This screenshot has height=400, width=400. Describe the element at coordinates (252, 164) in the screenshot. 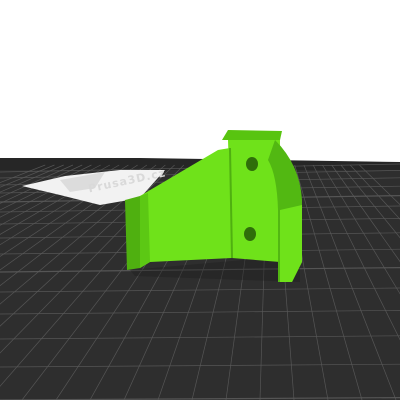

I see `model-hole-top` at that location.